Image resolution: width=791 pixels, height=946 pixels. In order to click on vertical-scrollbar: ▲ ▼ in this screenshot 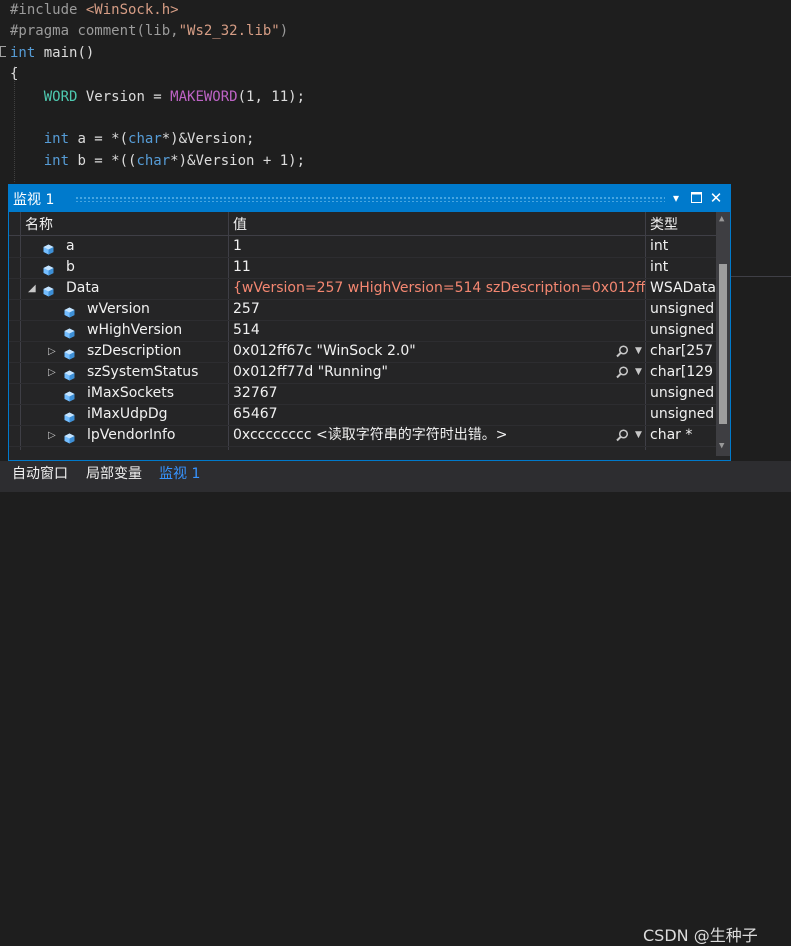, I will do `click(723, 334)`.